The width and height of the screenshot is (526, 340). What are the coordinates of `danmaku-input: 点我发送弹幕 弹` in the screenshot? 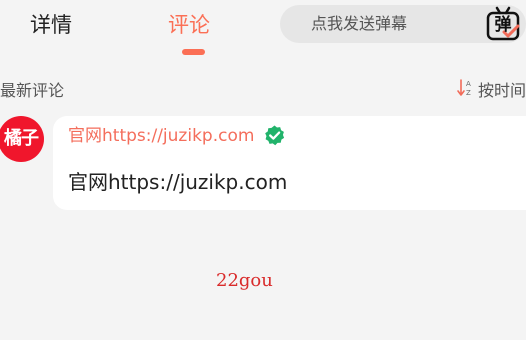 It's located at (403, 24).